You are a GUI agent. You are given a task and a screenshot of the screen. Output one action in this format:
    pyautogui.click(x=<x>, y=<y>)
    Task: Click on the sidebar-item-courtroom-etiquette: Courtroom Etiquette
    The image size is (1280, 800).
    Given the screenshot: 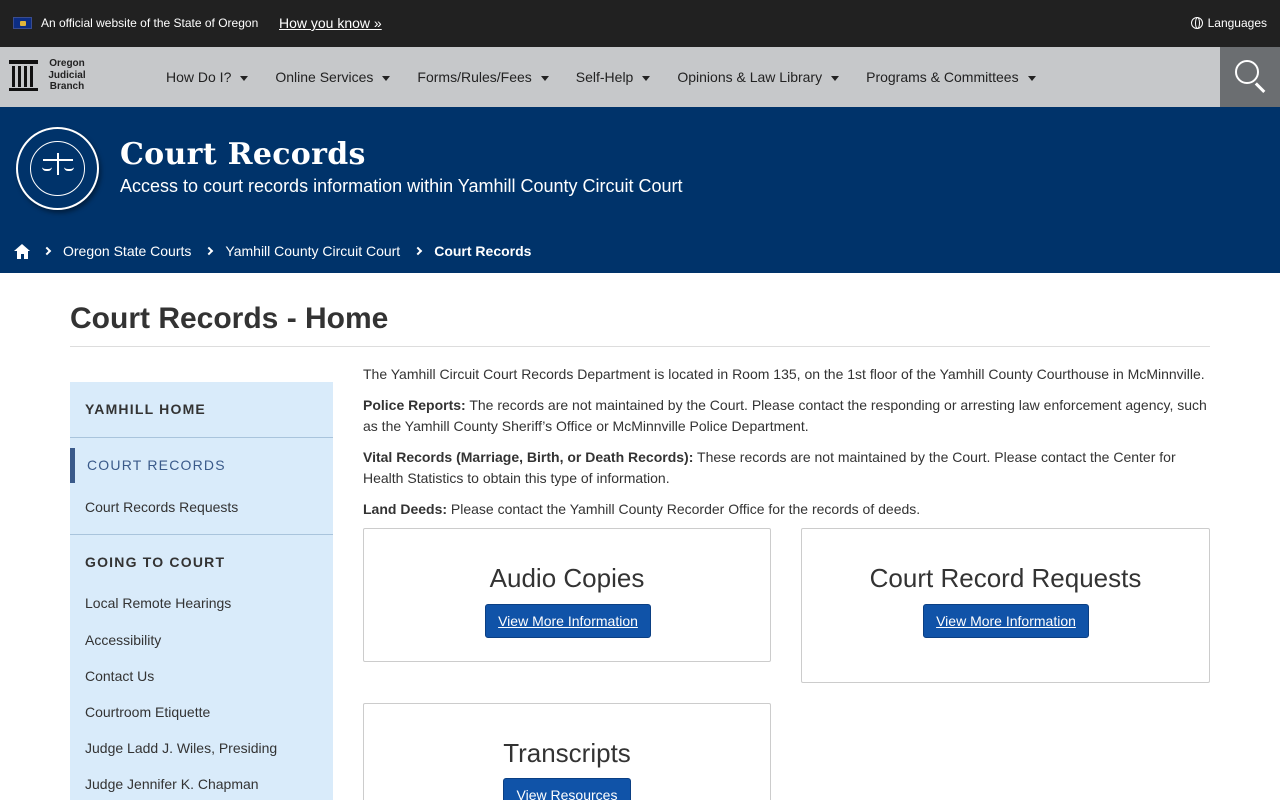 What is the action you would take?
    pyautogui.click(x=147, y=712)
    